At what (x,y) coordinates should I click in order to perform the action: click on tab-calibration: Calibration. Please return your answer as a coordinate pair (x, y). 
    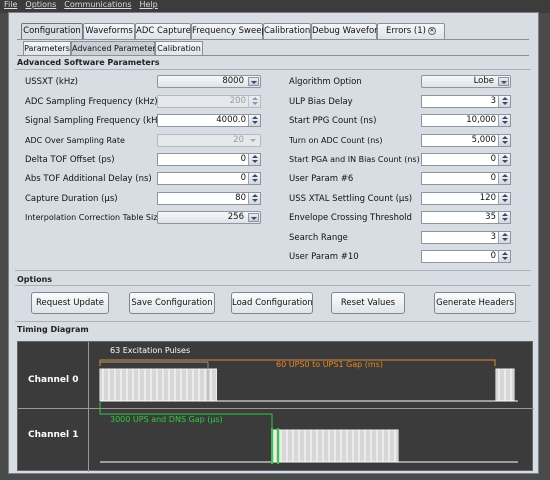
    Looking at the image, I should click on (287, 31).